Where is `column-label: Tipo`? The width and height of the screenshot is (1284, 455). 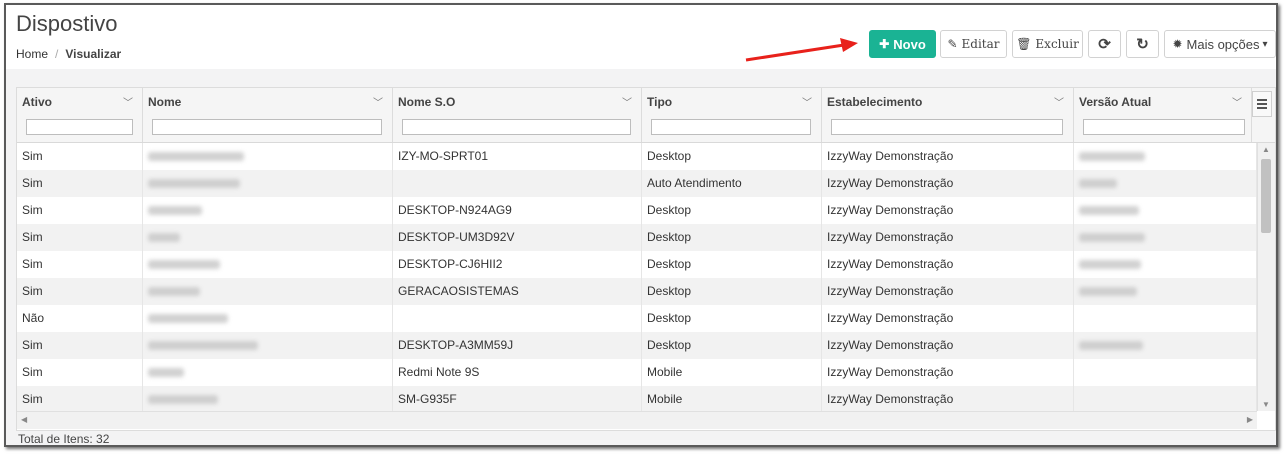 column-label: Tipo is located at coordinates (660, 102).